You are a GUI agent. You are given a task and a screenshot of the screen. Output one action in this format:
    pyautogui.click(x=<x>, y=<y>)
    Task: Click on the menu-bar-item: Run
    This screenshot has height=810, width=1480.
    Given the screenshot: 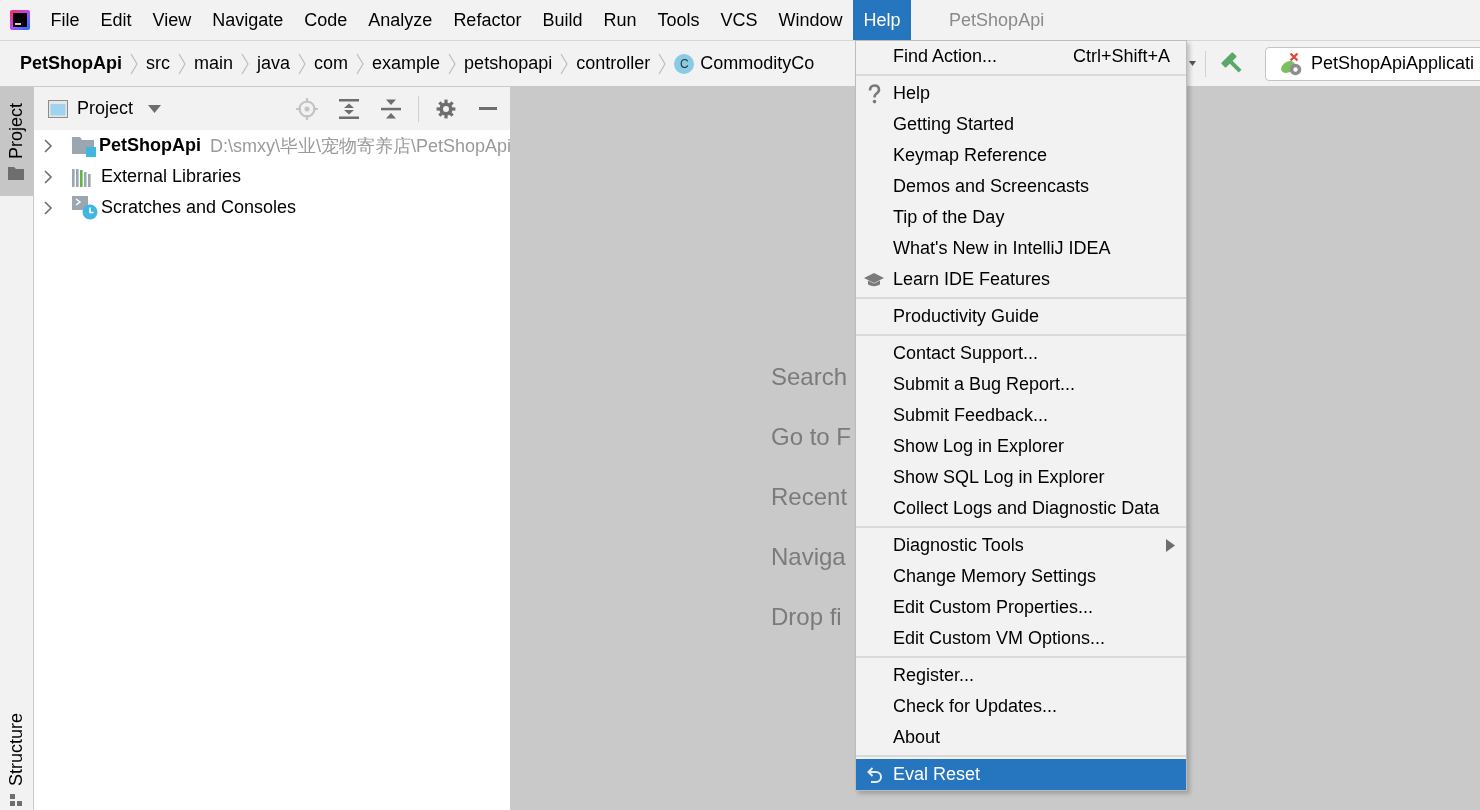 What is the action you would take?
    pyautogui.click(x=619, y=20)
    